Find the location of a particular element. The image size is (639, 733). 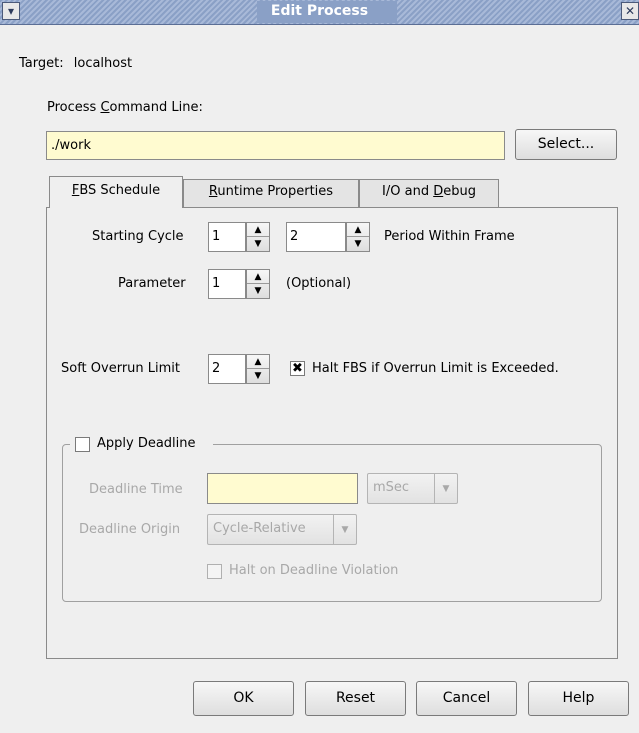

parameter-input: 1 is located at coordinates (227, 284).